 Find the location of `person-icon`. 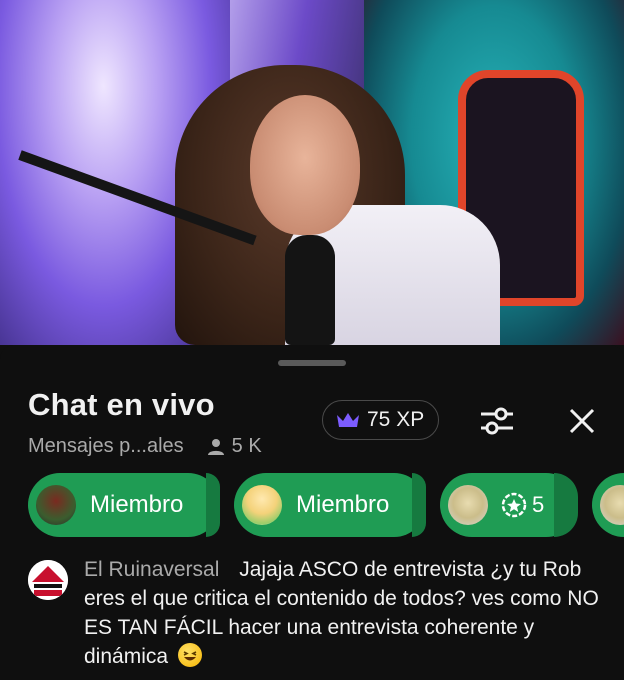

person-icon is located at coordinates (215, 446).